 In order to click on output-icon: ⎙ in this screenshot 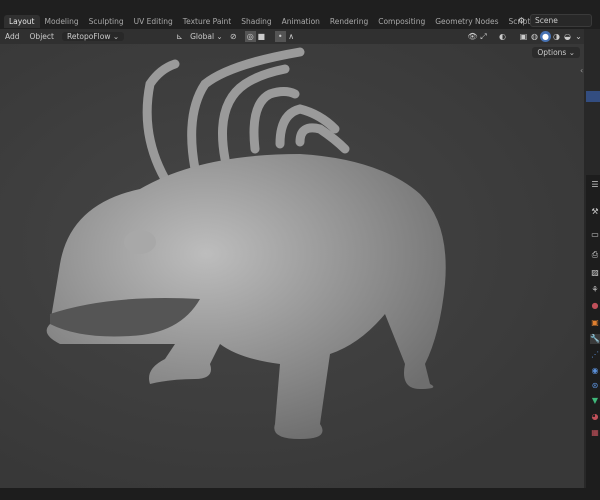, I will do `click(595, 255)`.